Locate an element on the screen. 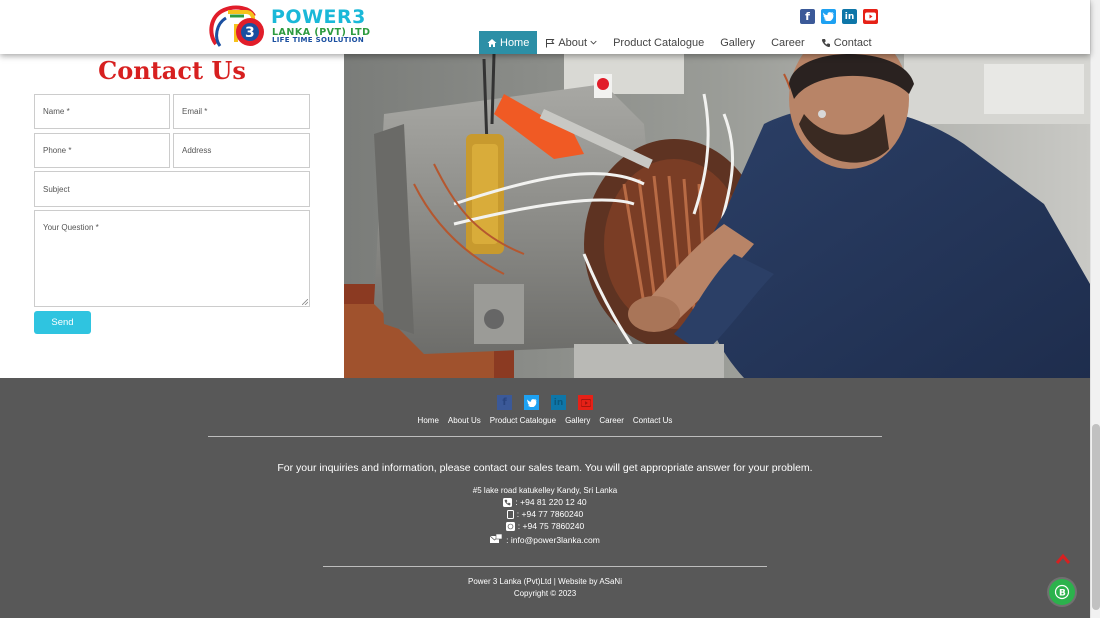 The height and width of the screenshot is (618, 1100). email-line: : info@power3lanka.com is located at coordinates (545, 539).